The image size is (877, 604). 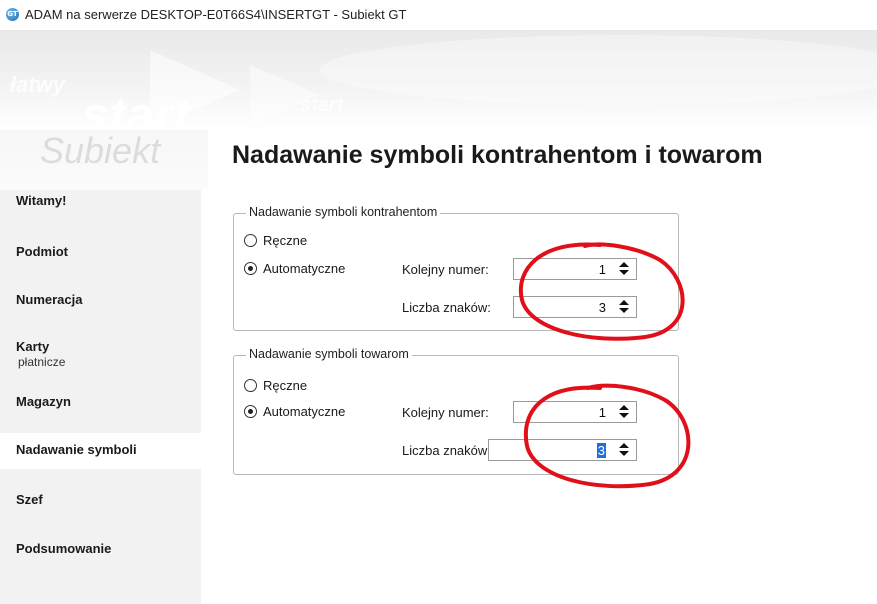 I want to click on subiekt-app-icon: GT, so click(x=12, y=14).